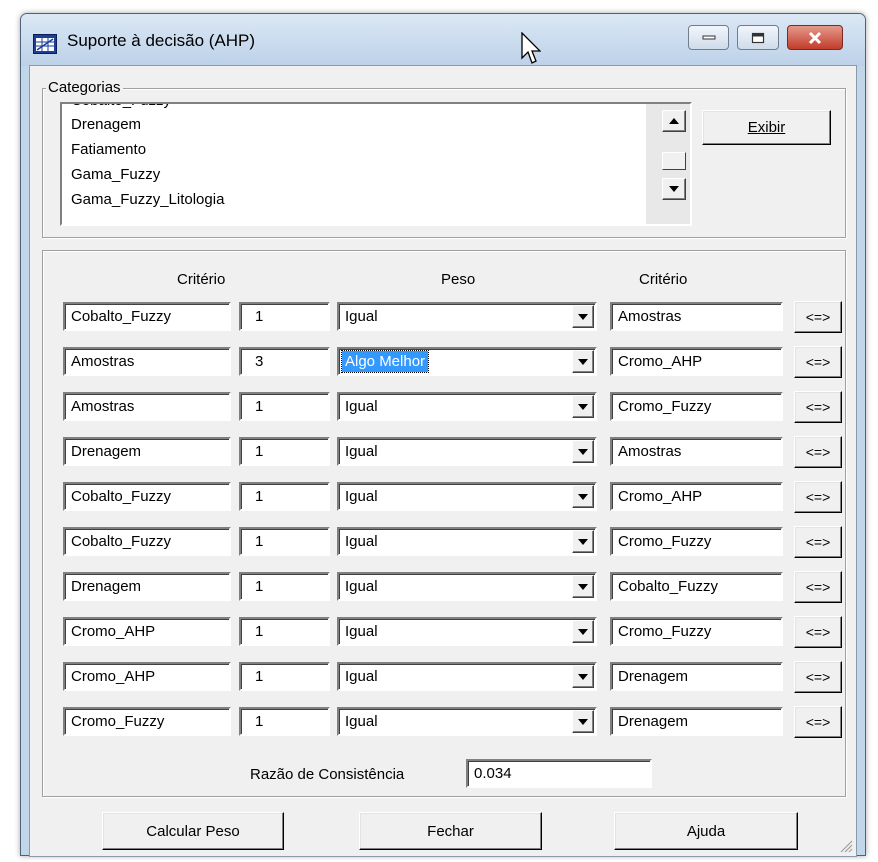  I want to click on maximize-icon, so click(758, 37).